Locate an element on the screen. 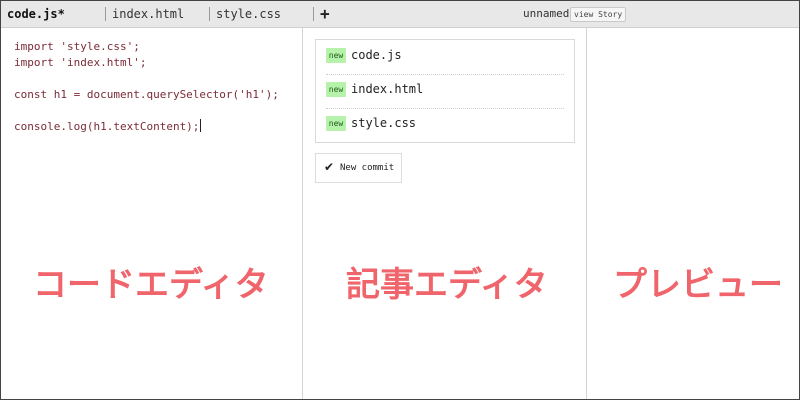 The image size is (800, 400). code-line: import 'style.css'; is located at coordinates (77, 47).